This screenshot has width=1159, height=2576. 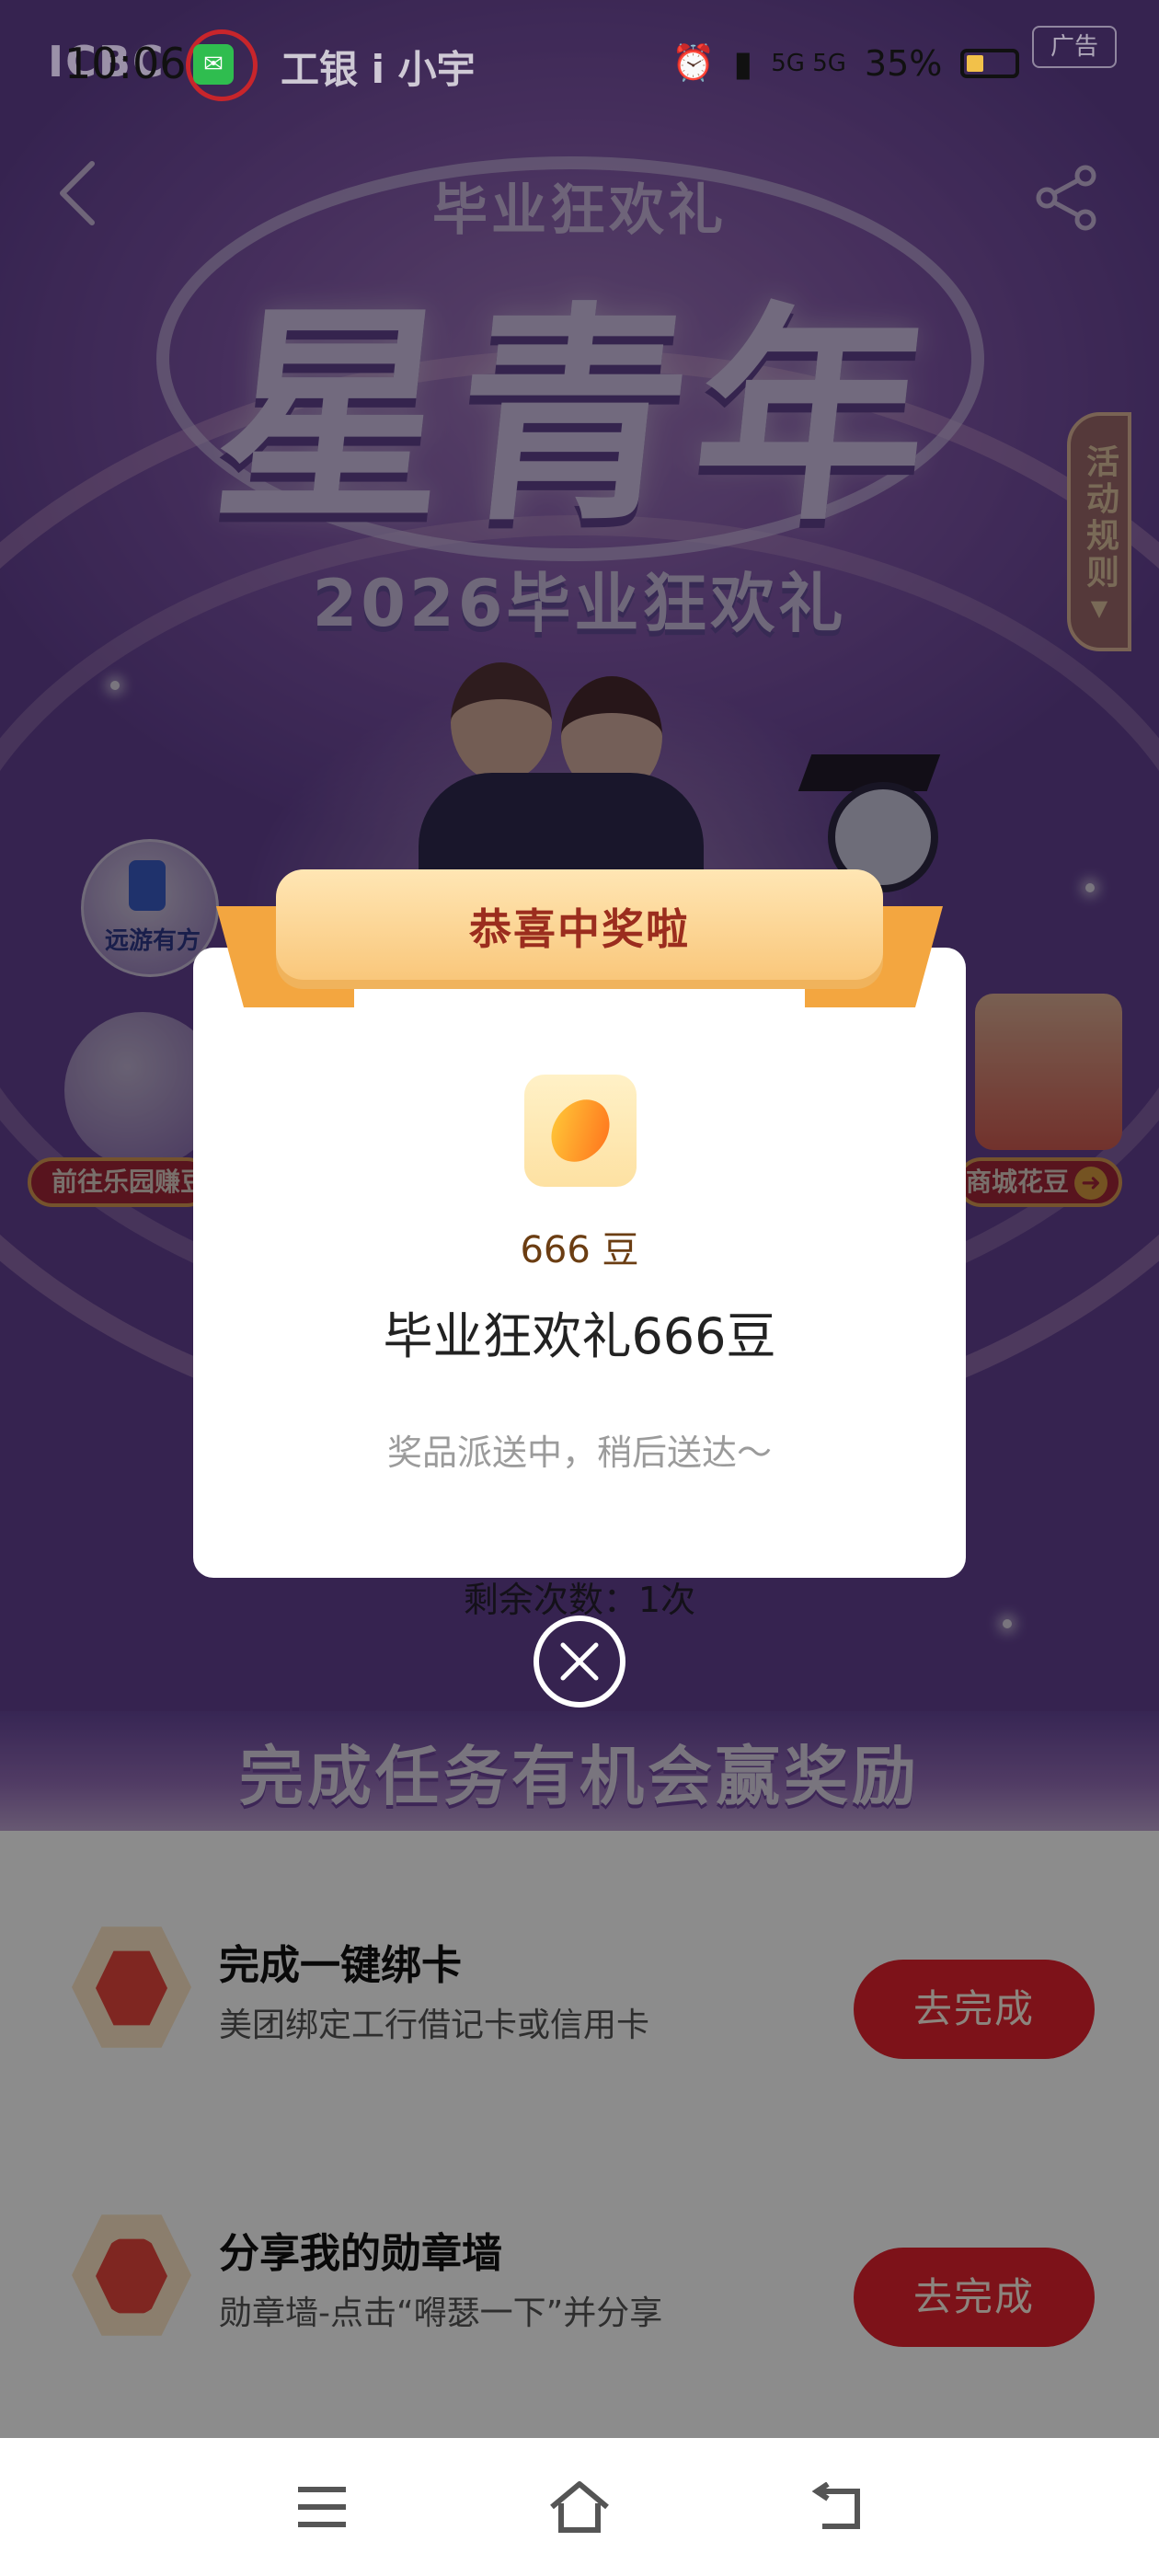 What do you see at coordinates (903, 63) in the screenshot?
I see `battery-percent: 35%` at bounding box center [903, 63].